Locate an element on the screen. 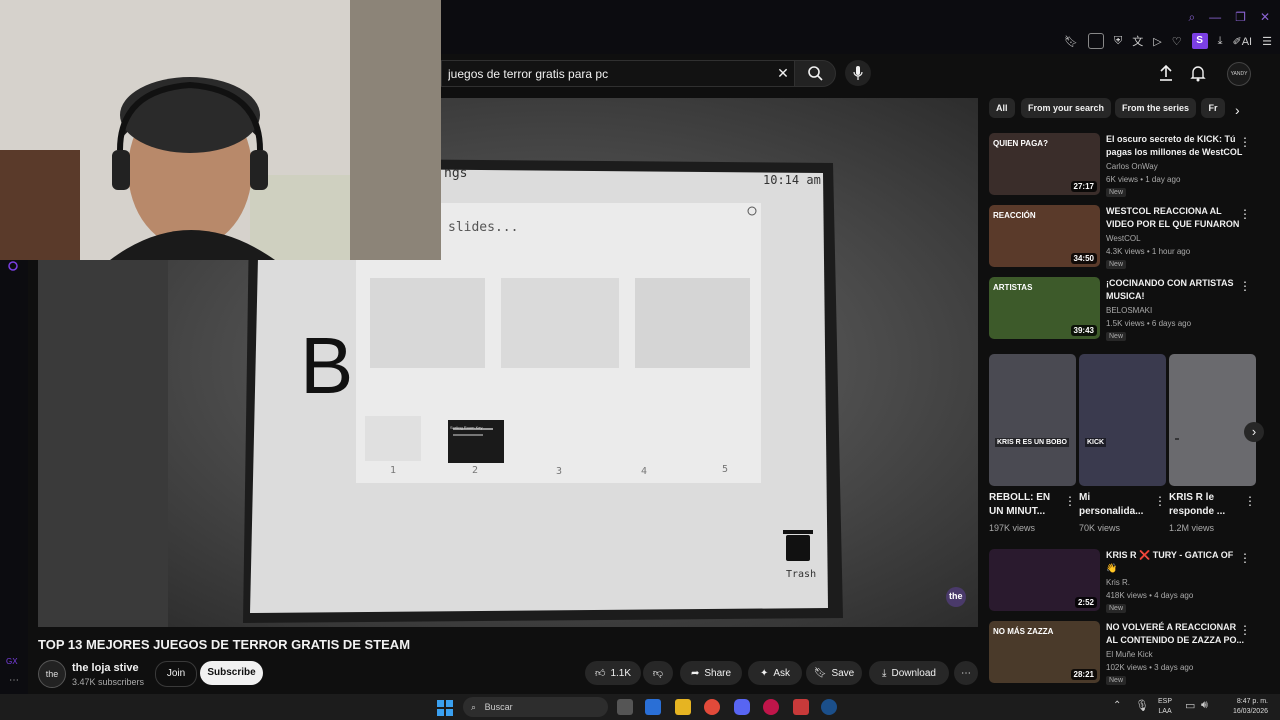 The width and height of the screenshot is (1280, 720). minimize-icon: — is located at coordinates (1215, 17).